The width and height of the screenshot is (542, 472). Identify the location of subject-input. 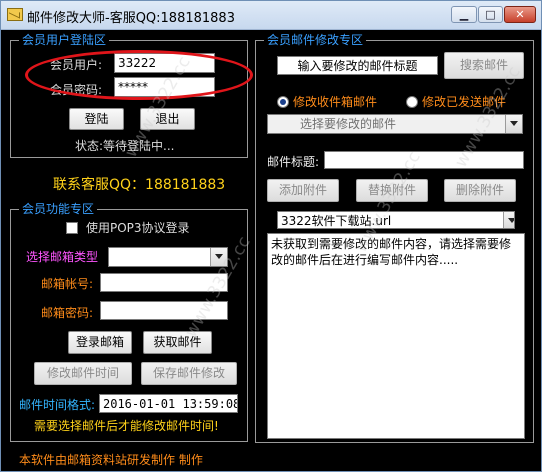
(424, 160).